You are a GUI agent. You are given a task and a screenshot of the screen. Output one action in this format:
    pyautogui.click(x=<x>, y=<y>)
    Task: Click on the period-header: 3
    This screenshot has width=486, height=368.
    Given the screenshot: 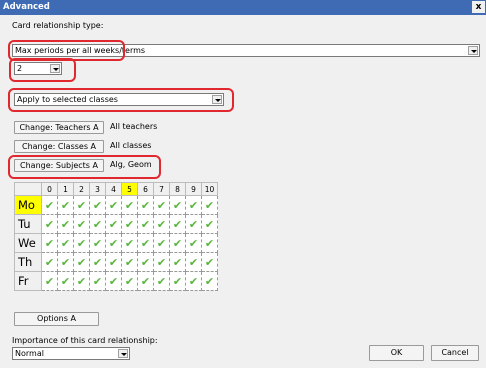 What is the action you would take?
    pyautogui.click(x=97, y=189)
    